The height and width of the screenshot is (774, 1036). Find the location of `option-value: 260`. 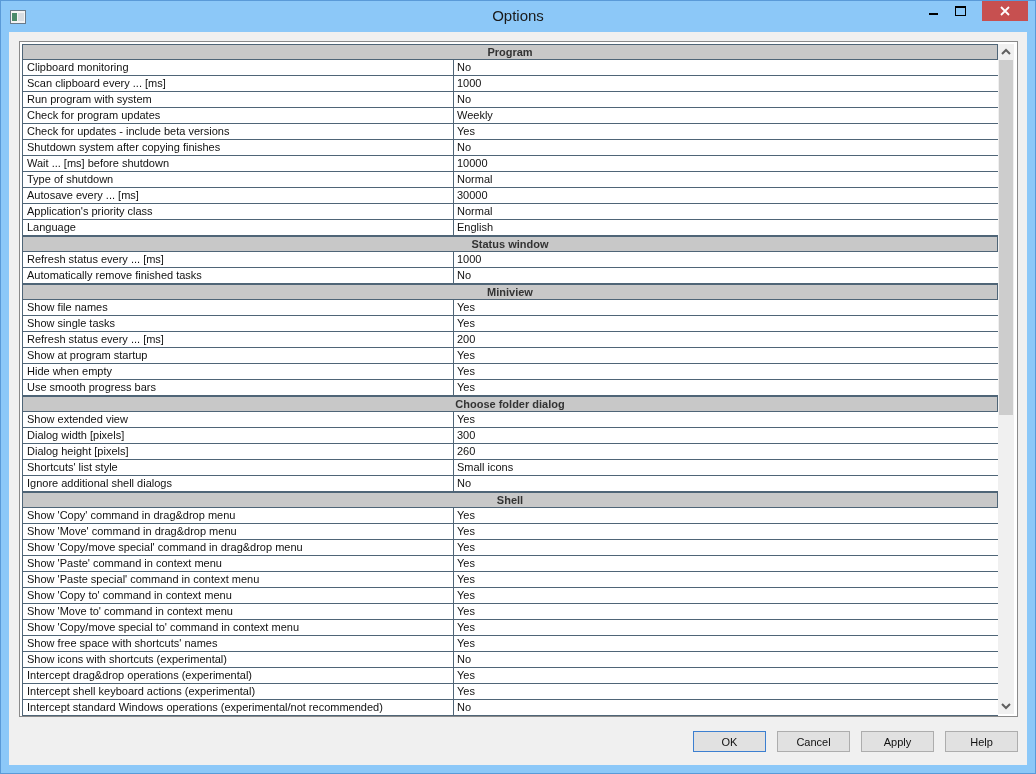

option-value: 260 is located at coordinates (726, 451).